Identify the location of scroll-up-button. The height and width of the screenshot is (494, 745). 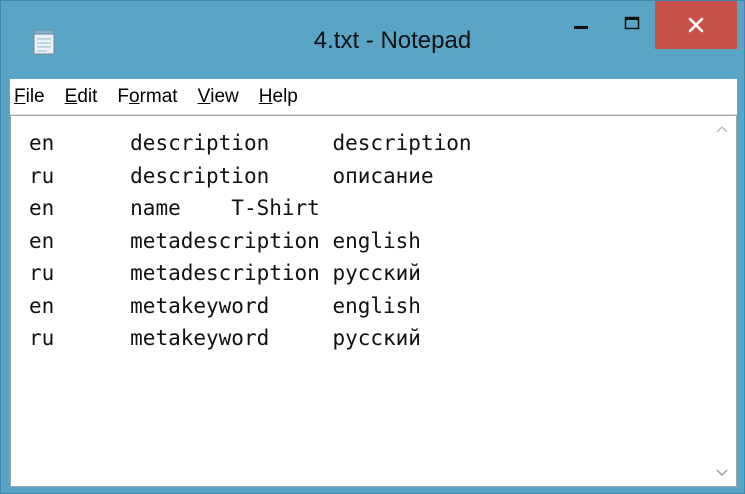
(722, 129).